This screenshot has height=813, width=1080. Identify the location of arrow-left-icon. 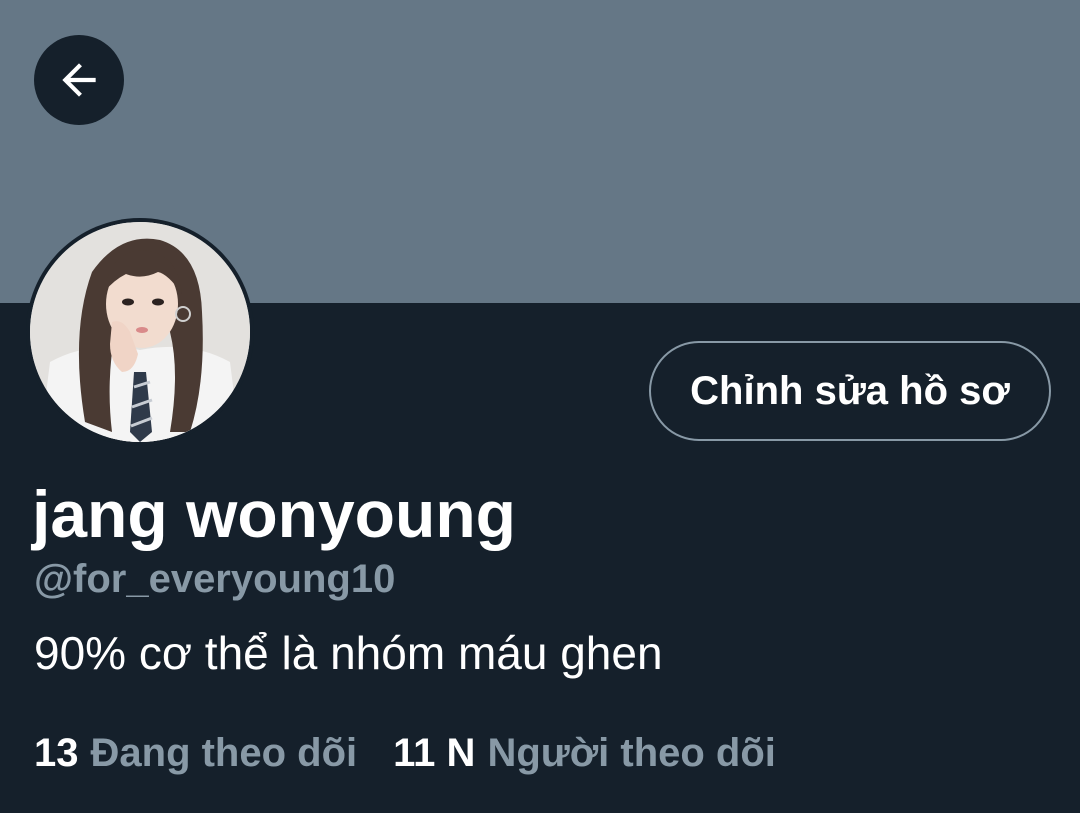
(79, 80).